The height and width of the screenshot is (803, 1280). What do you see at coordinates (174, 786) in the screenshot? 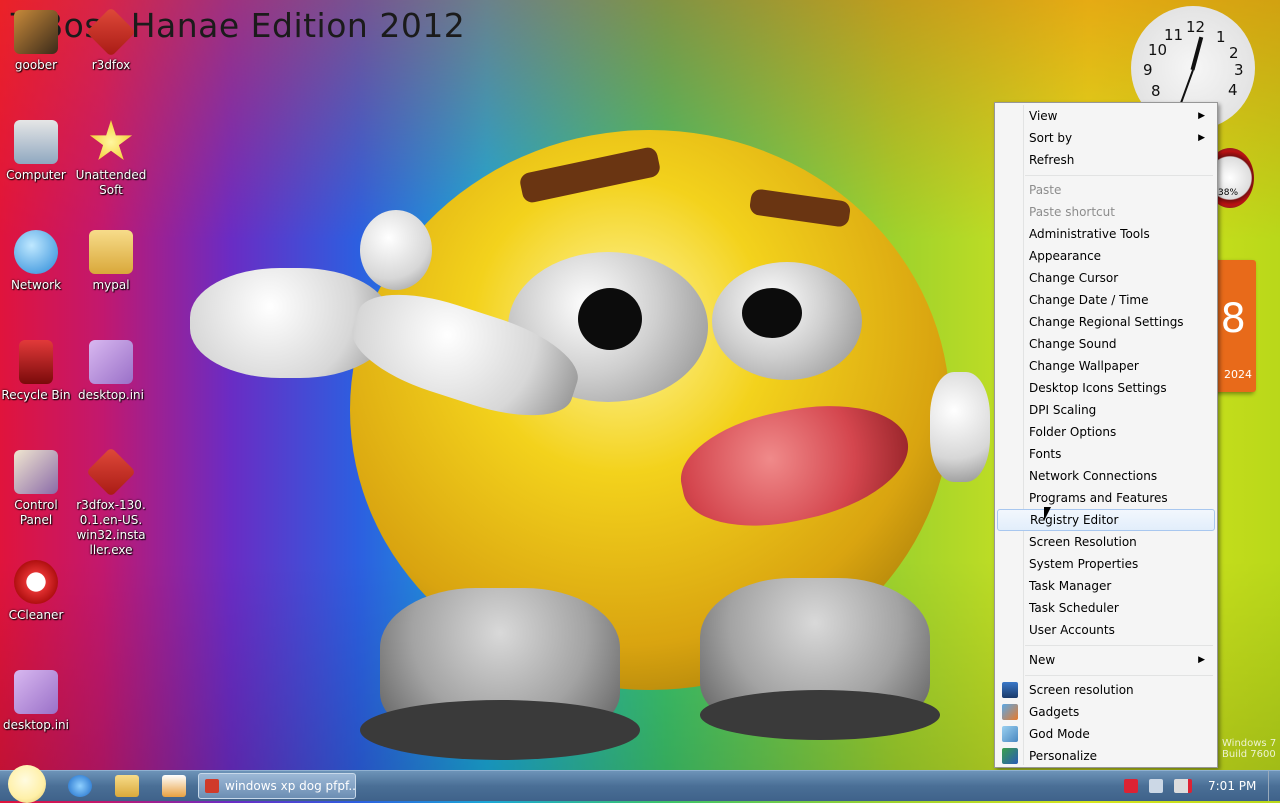
I see `media-player-icon` at bounding box center [174, 786].